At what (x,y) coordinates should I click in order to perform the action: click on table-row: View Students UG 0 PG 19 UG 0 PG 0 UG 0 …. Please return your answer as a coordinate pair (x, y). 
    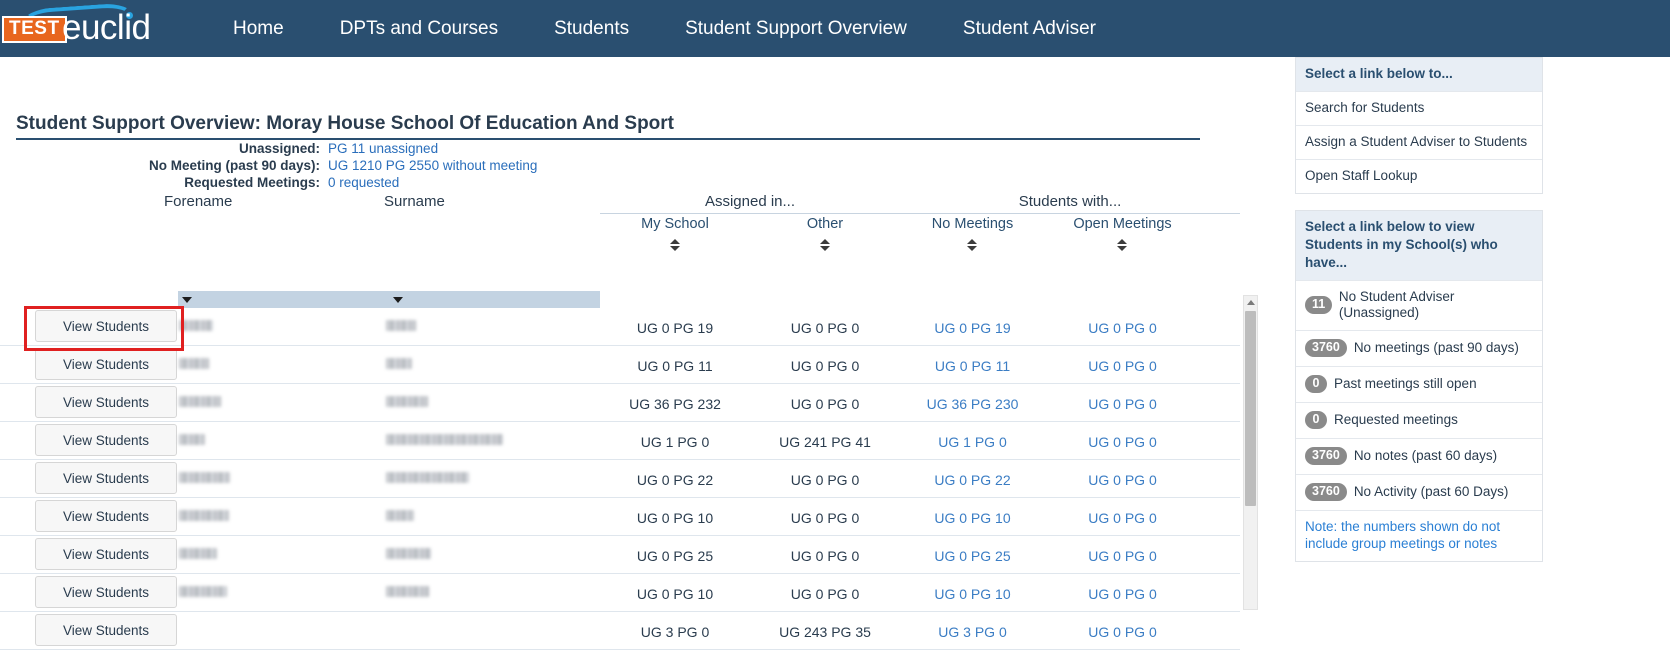
    Looking at the image, I should click on (620, 327).